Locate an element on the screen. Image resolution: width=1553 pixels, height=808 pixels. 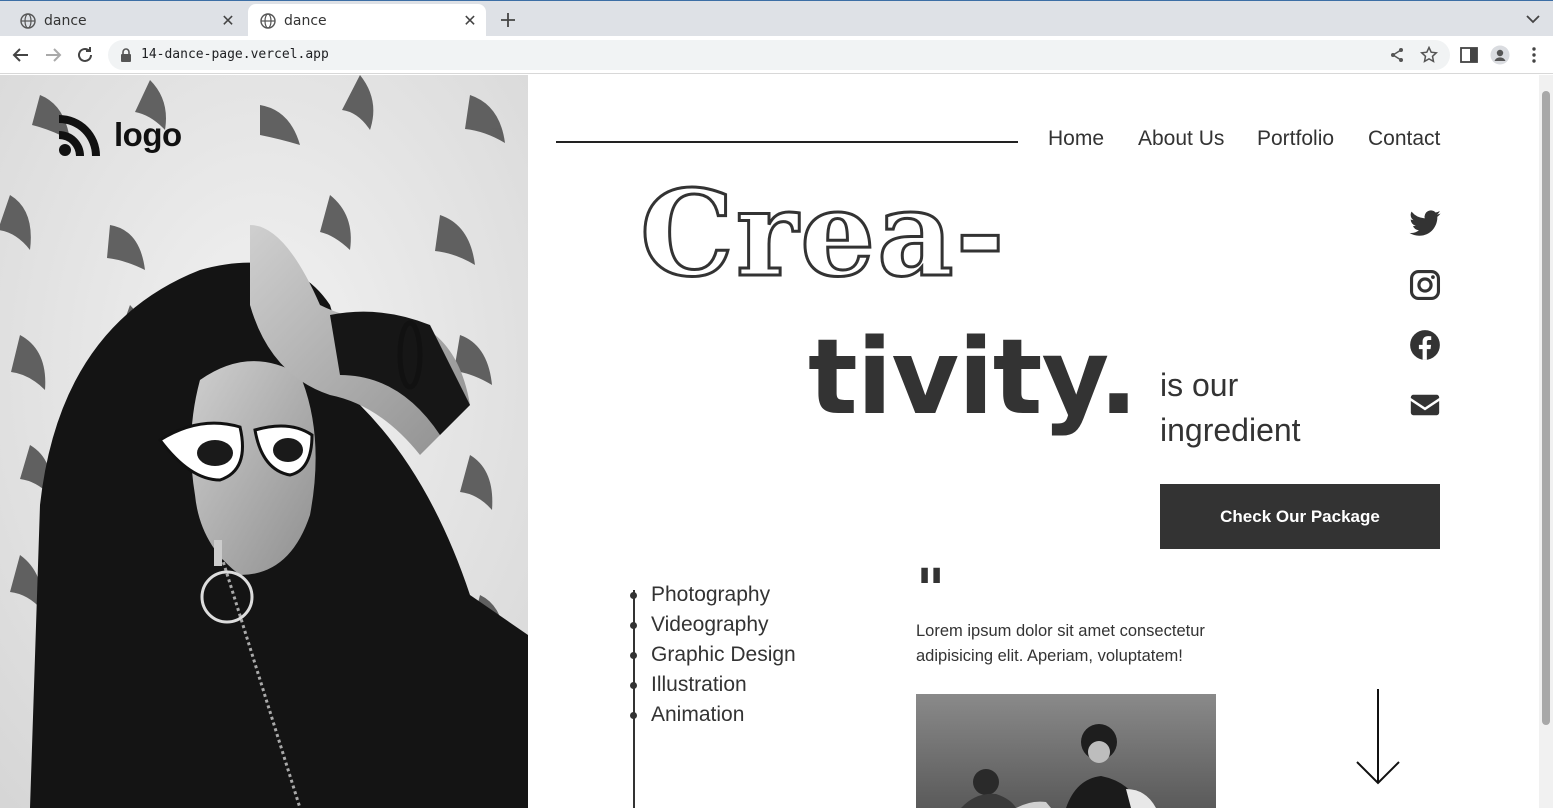
browser-toolbar: 14-dance-page.vercel.app is located at coordinates (776, 55).